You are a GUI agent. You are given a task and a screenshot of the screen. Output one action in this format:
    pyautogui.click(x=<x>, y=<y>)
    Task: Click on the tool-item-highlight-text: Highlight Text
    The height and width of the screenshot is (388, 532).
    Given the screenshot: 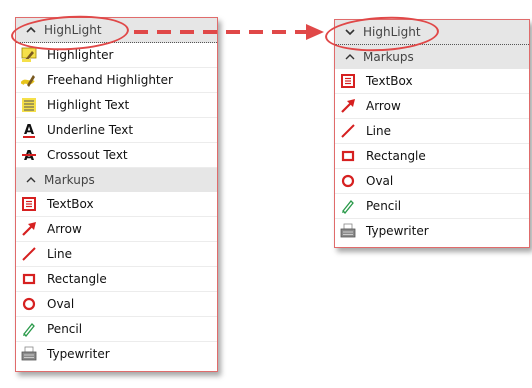 What is the action you would take?
    pyautogui.click(x=116, y=105)
    